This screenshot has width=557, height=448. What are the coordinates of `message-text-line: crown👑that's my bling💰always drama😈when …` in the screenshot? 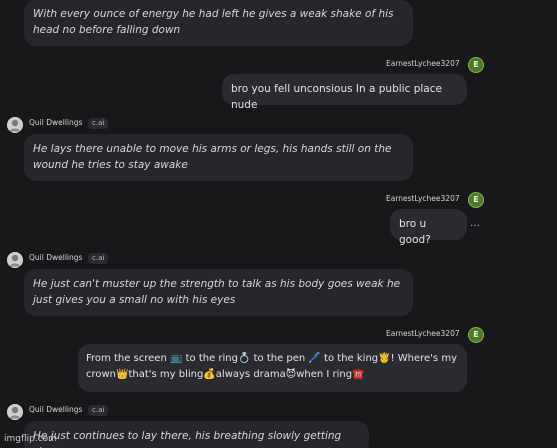 It's located at (225, 374).